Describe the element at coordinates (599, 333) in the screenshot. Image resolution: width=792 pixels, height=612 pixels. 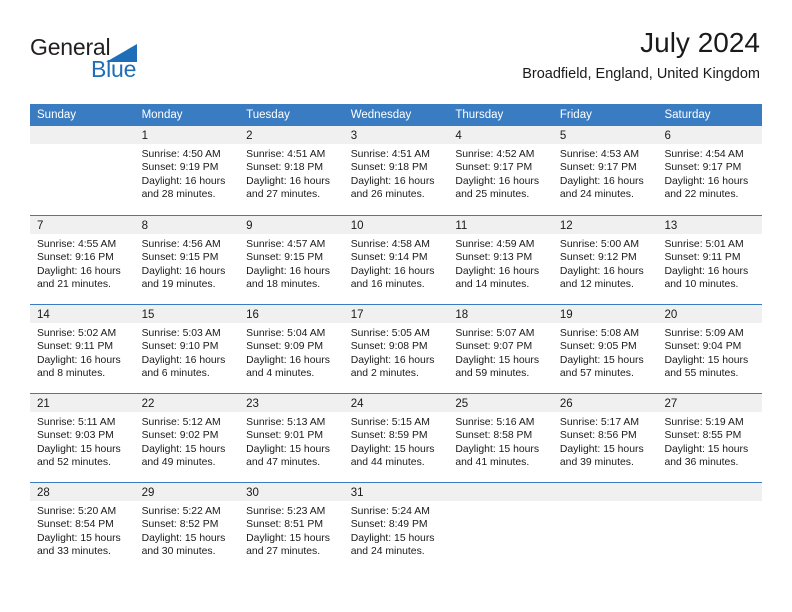
I see `sunrise-text: Sunrise: 5:08 AM` at that location.